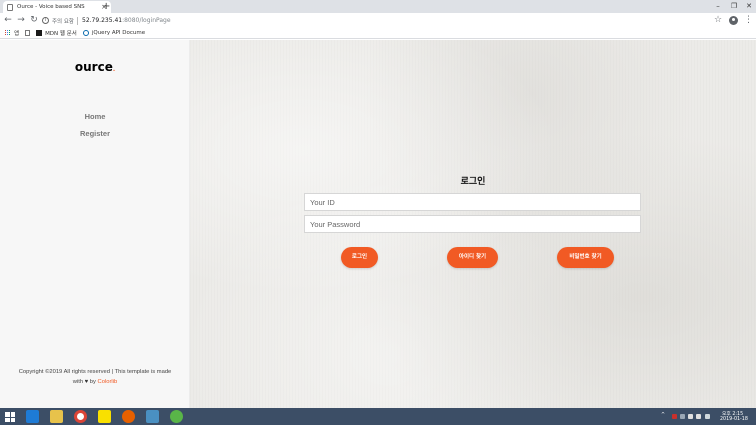 The image size is (756, 425). I want to click on ie-icon, so click(32, 416).